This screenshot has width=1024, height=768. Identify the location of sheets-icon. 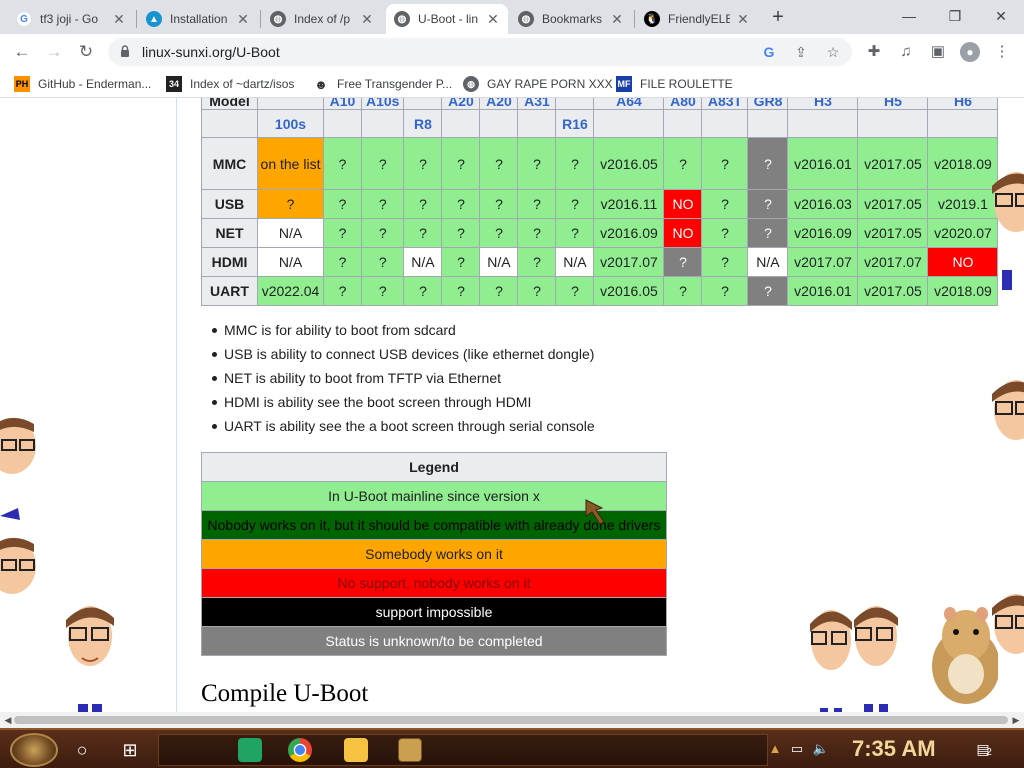
(250, 750).